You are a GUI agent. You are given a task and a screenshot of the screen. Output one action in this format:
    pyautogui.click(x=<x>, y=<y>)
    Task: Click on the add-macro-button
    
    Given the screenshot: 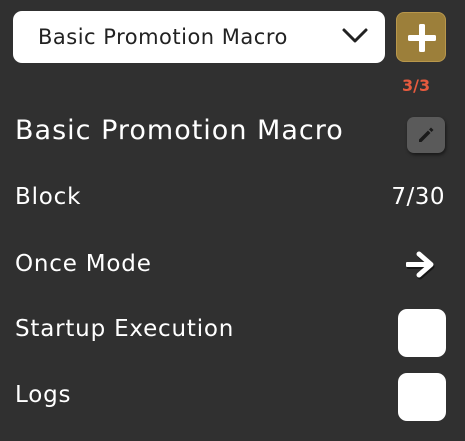 What is the action you would take?
    pyautogui.click(x=421, y=37)
    